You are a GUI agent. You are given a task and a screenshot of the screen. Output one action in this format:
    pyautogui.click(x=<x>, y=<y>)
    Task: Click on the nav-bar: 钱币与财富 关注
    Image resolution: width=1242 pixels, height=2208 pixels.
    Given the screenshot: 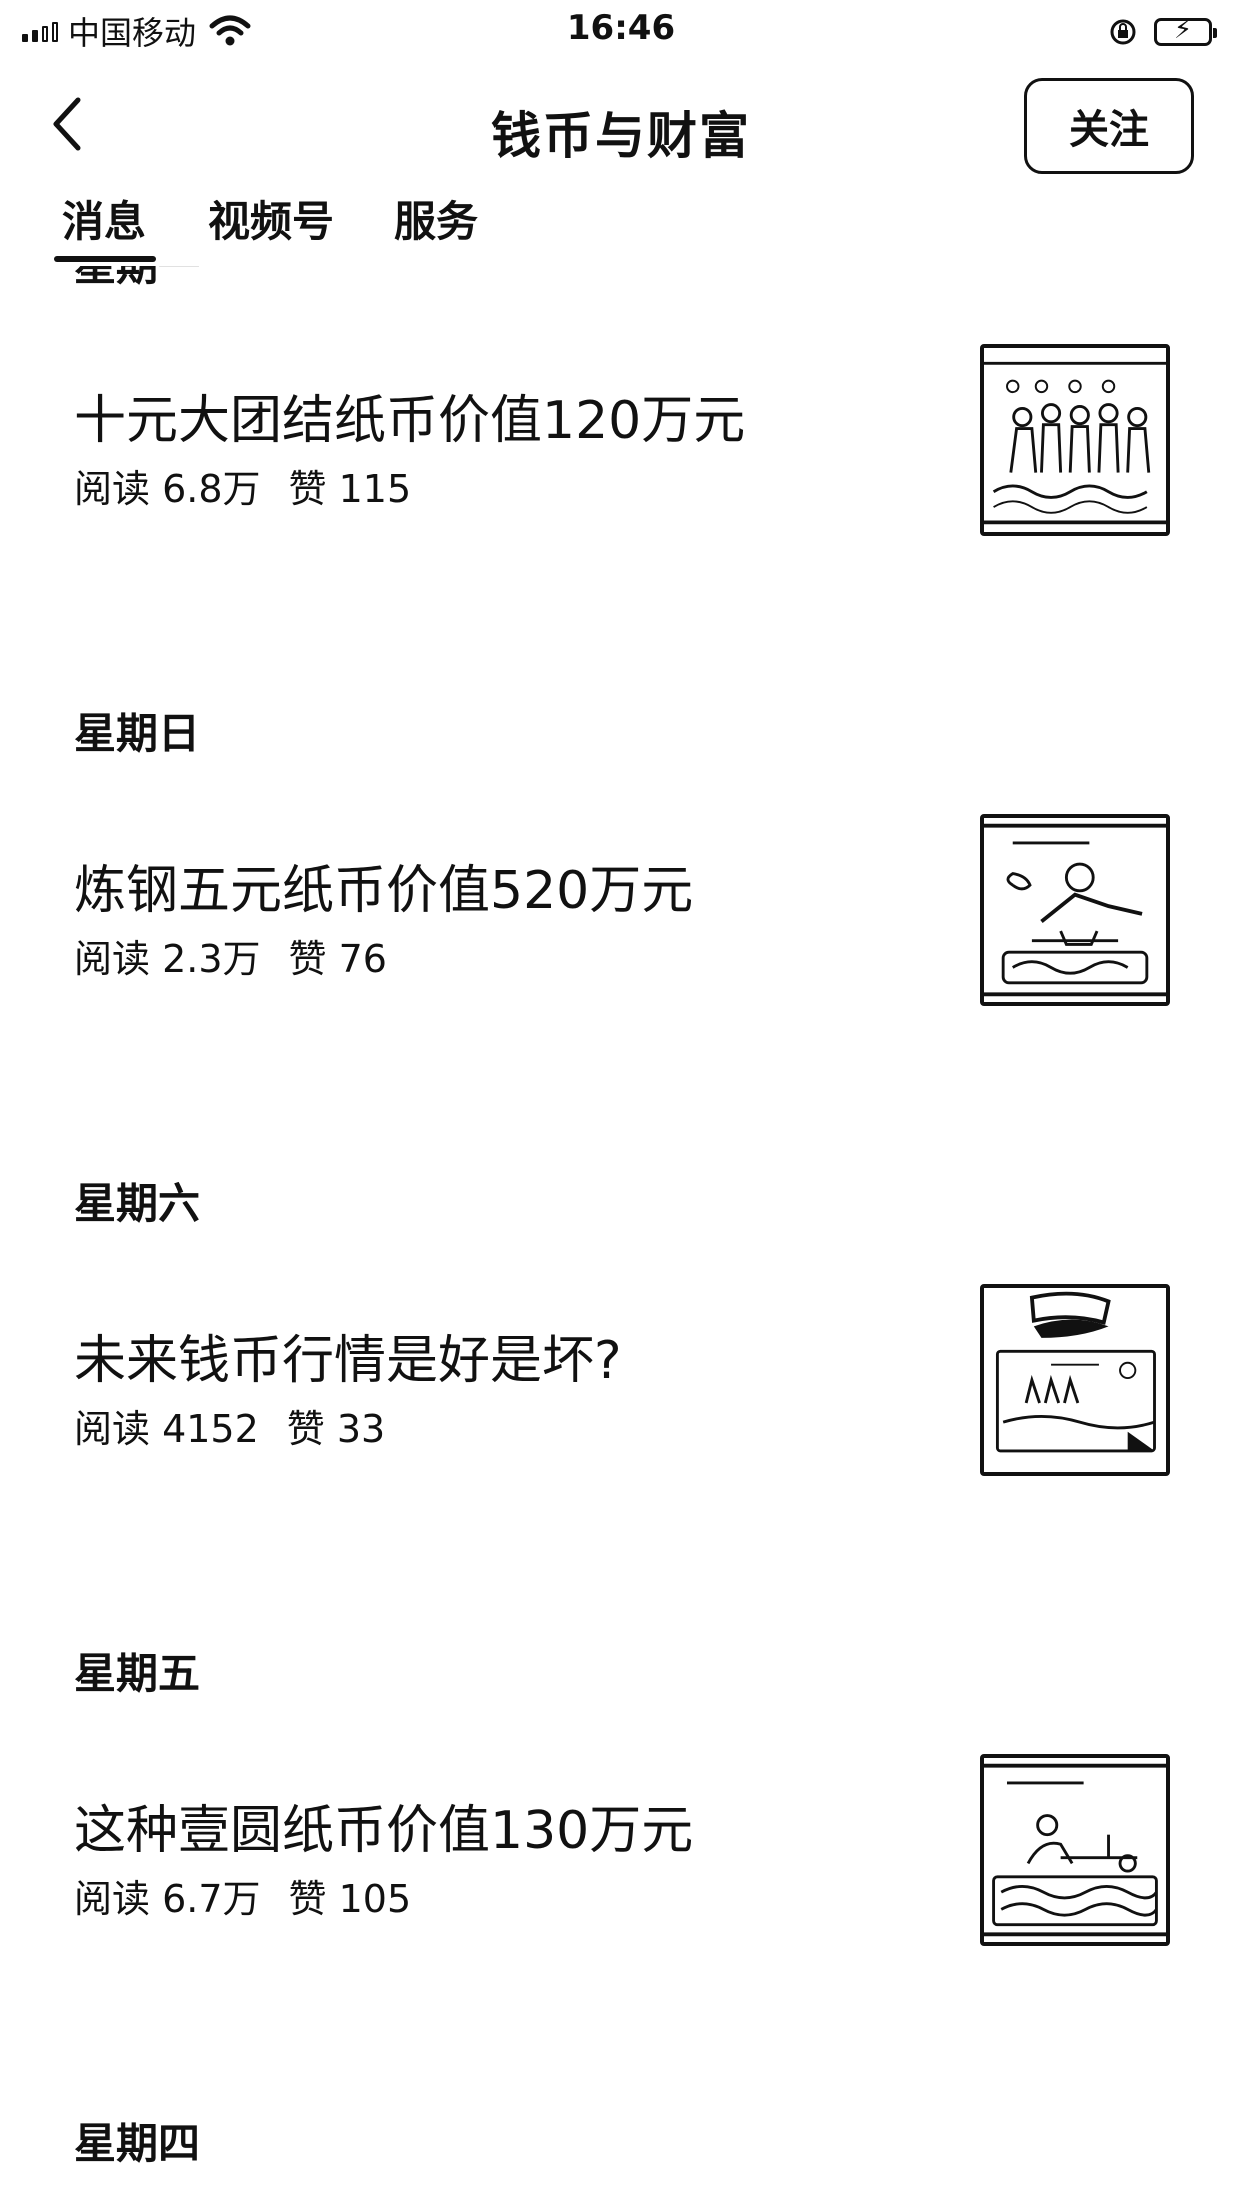 What is the action you would take?
    pyautogui.click(x=621, y=126)
    